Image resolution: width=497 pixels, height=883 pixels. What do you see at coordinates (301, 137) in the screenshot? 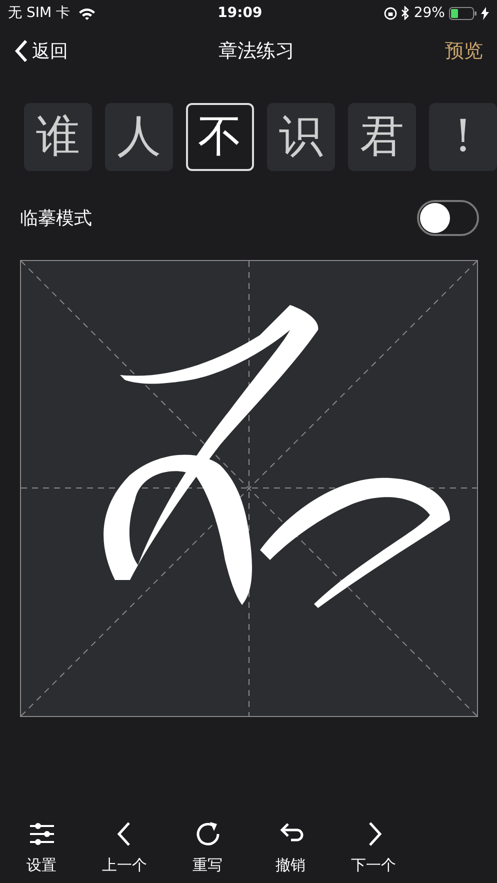
I see `character-tile: 识` at bounding box center [301, 137].